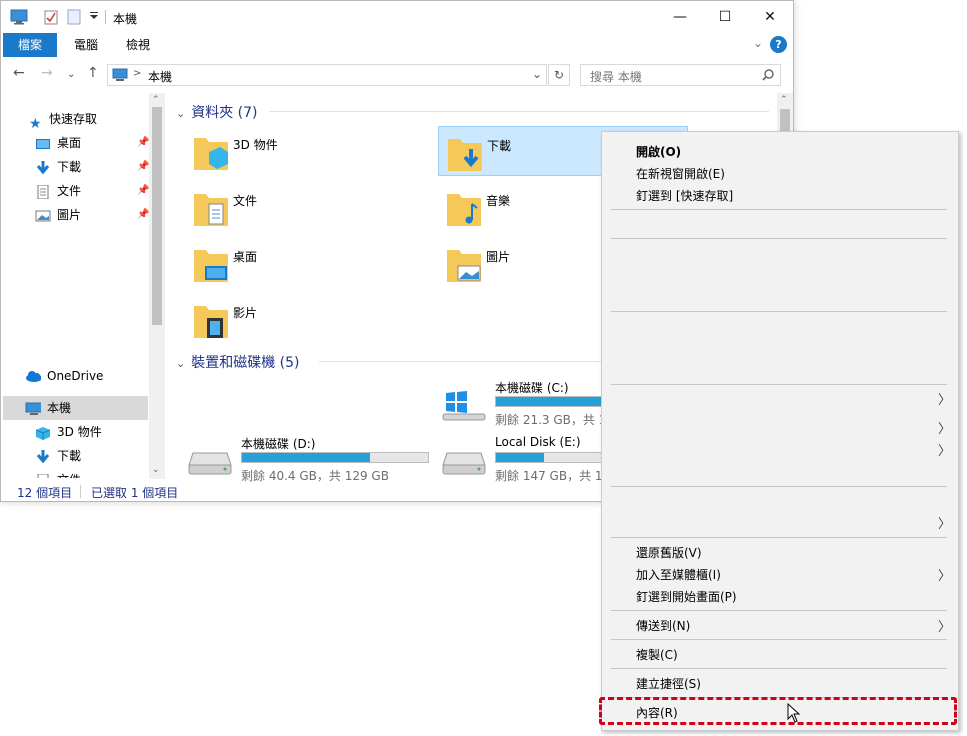  Describe the element at coordinates (211, 210) in the screenshot. I see `folder-document-icon` at that location.